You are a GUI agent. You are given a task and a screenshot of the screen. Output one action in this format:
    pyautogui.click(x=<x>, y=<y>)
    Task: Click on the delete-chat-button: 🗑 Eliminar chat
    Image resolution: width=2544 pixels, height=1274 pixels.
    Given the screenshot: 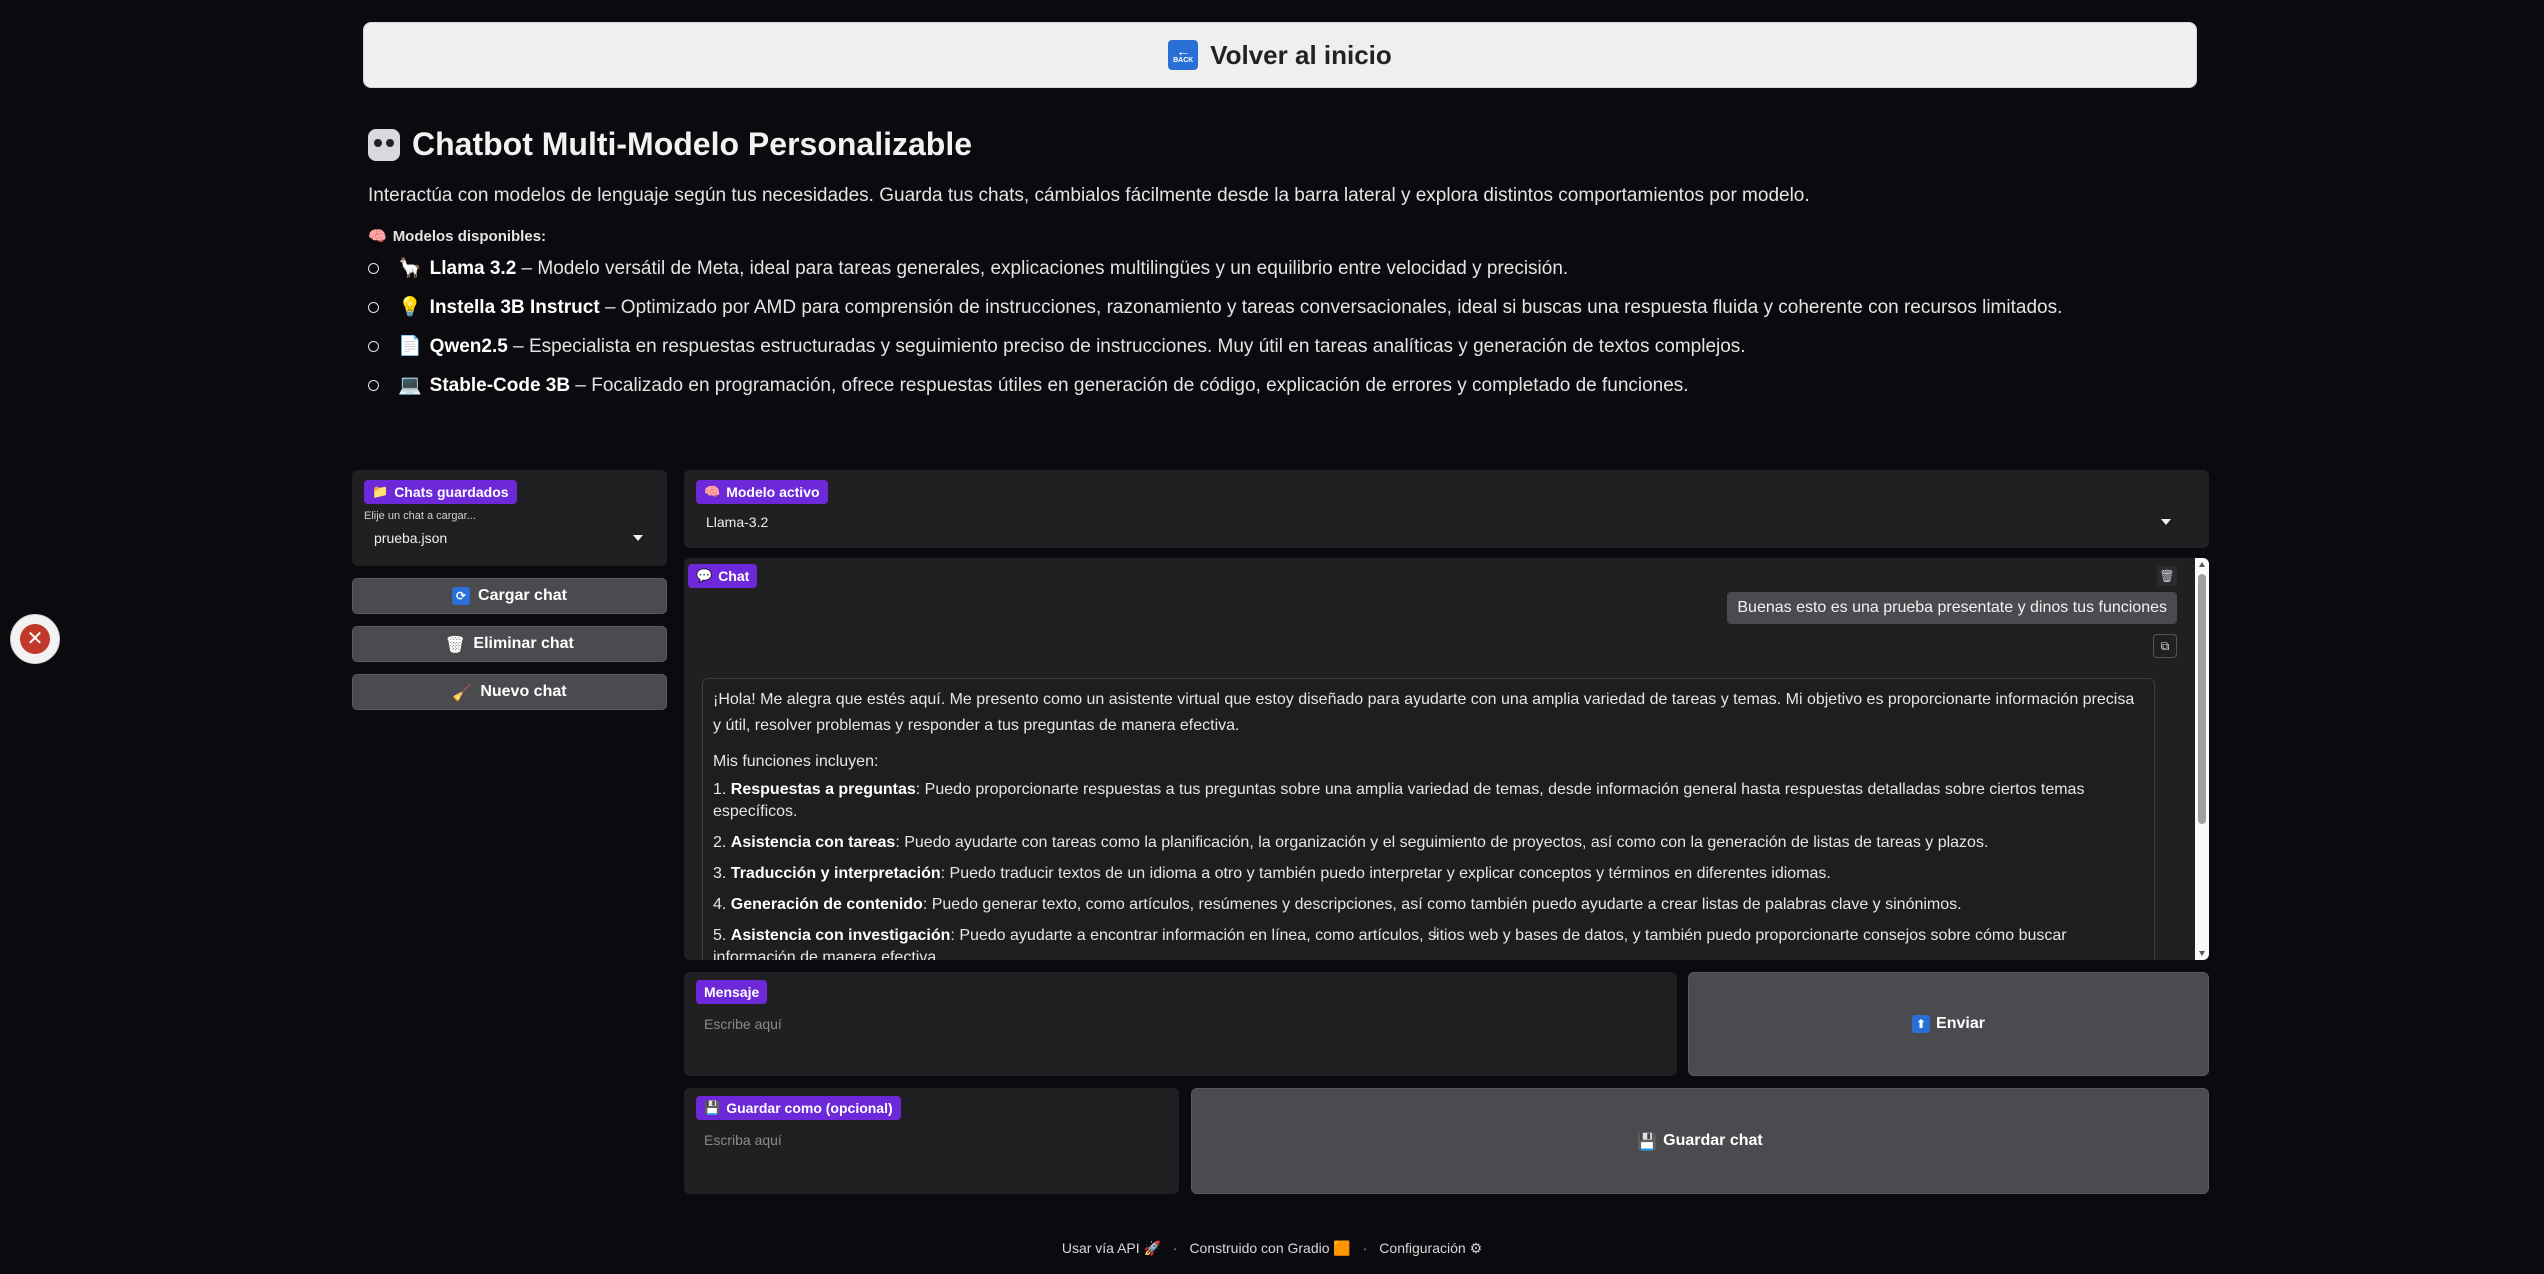 What is the action you would take?
    pyautogui.click(x=509, y=644)
    